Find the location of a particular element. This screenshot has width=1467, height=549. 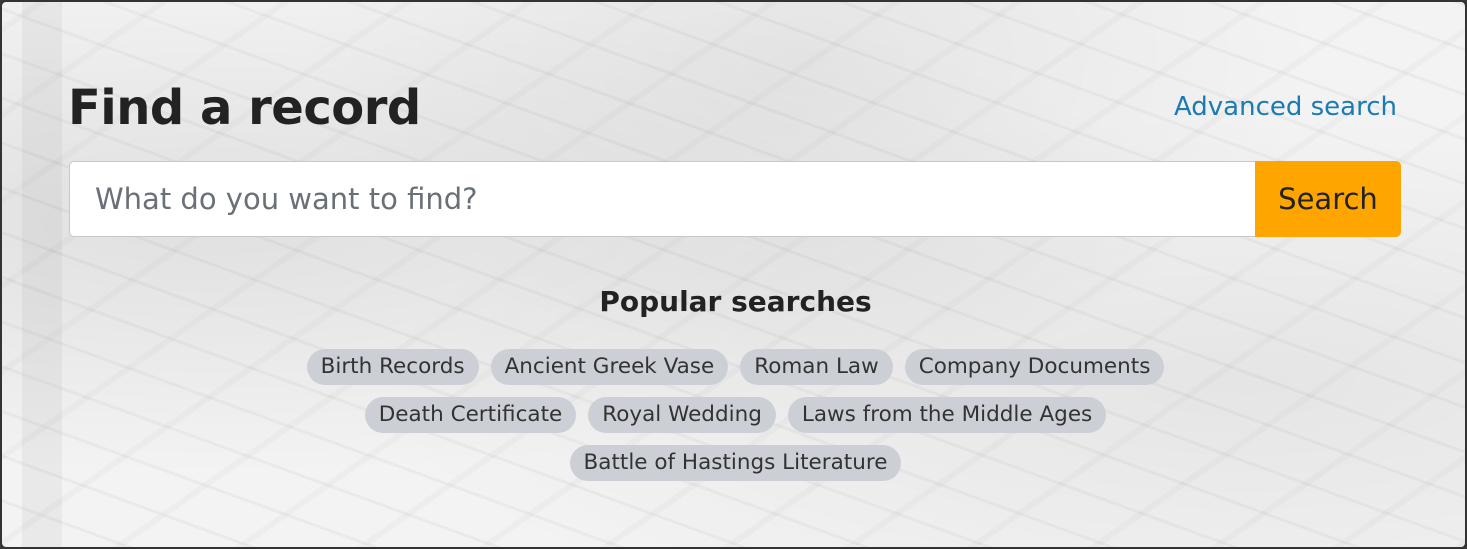

page-title: Find a record is located at coordinates (244, 108).